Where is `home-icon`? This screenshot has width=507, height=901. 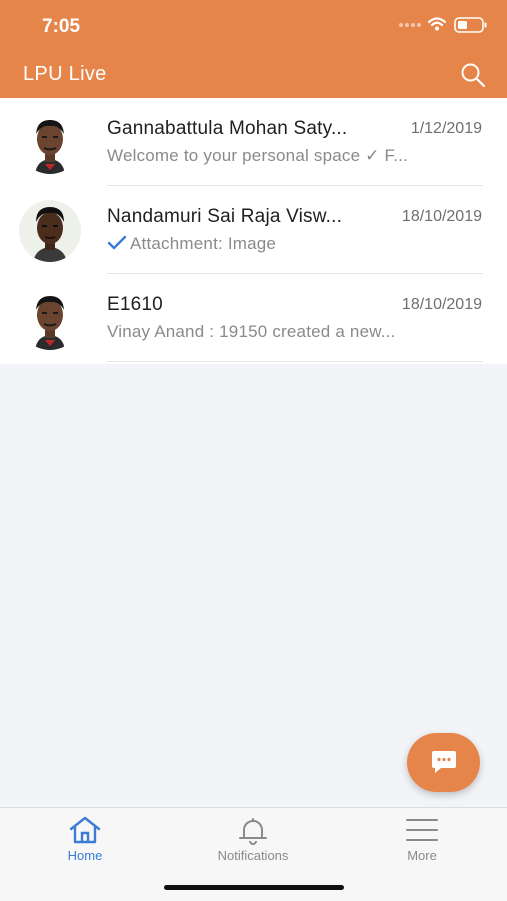 home-icon is located at coordinates (85, 830).